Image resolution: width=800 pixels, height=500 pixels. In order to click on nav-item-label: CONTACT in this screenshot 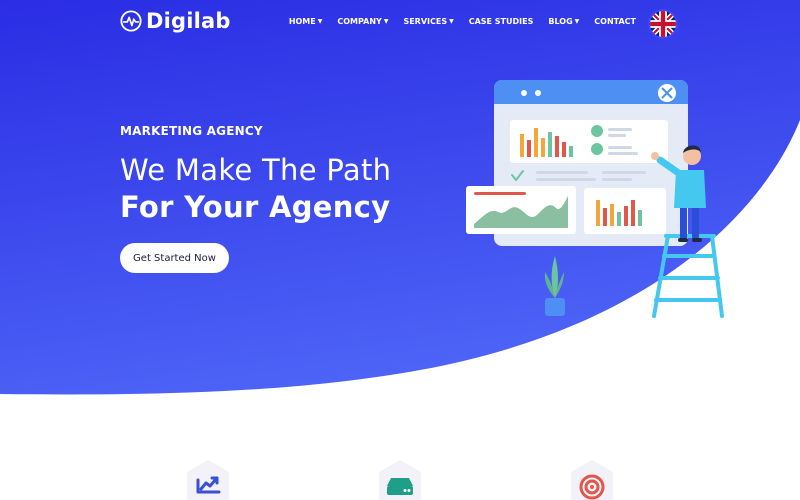, I will do `click(615, 21)`.